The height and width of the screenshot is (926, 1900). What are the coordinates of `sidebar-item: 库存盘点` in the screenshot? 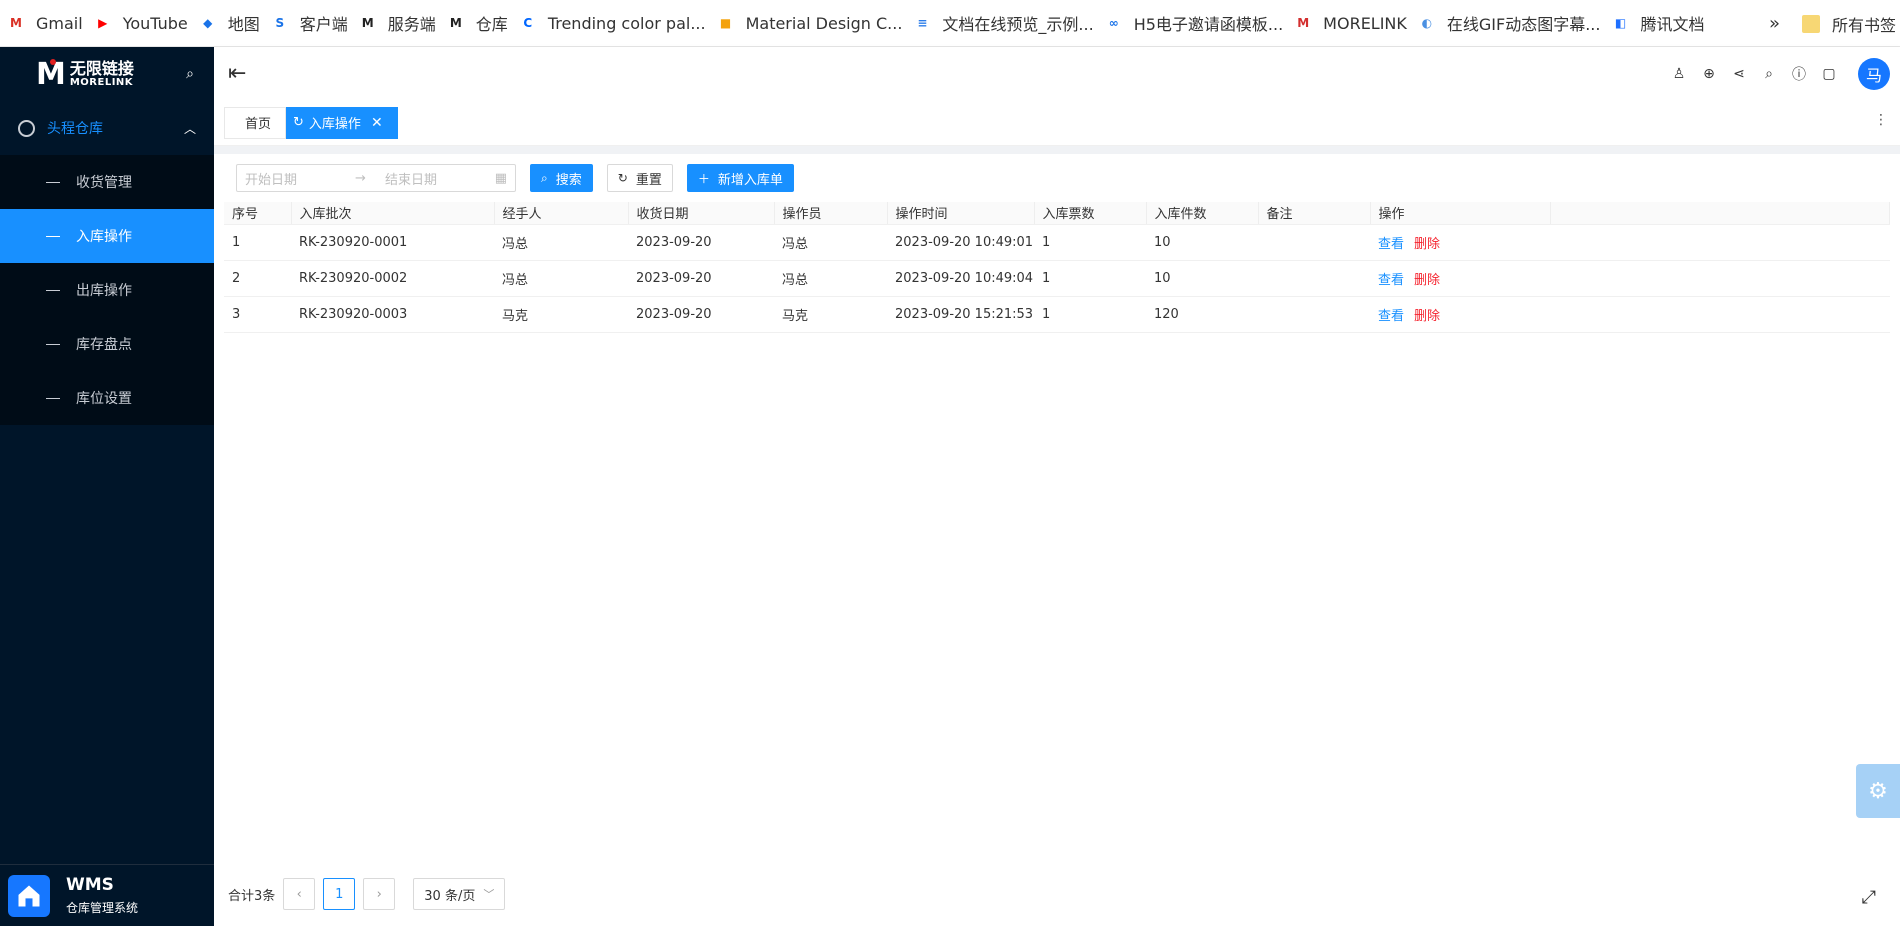 It's located at (107, 344).